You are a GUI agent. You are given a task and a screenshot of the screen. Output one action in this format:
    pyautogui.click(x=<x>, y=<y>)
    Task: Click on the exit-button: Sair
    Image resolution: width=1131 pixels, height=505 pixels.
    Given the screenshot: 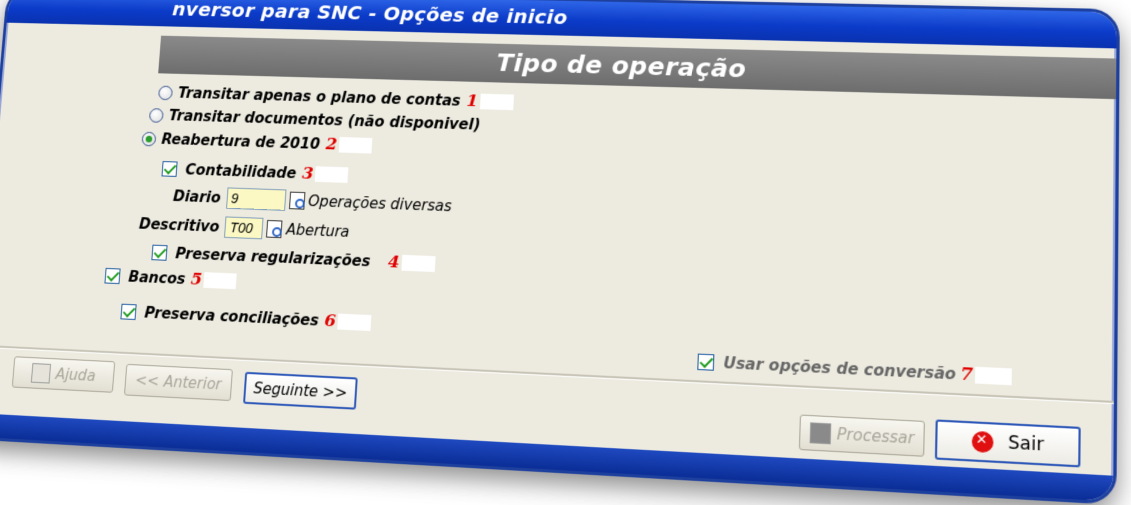 What is the action you would take?
    pyautogui.click(x=1007, y=443)
    